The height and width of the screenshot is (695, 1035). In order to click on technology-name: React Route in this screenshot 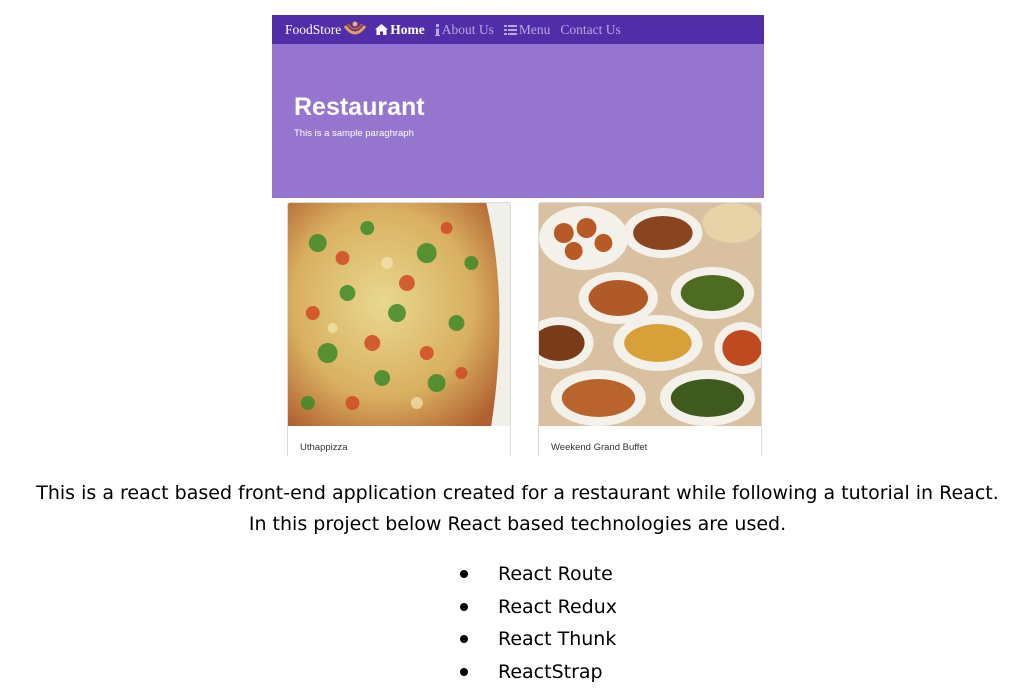, I will do `click(555, 574)`.